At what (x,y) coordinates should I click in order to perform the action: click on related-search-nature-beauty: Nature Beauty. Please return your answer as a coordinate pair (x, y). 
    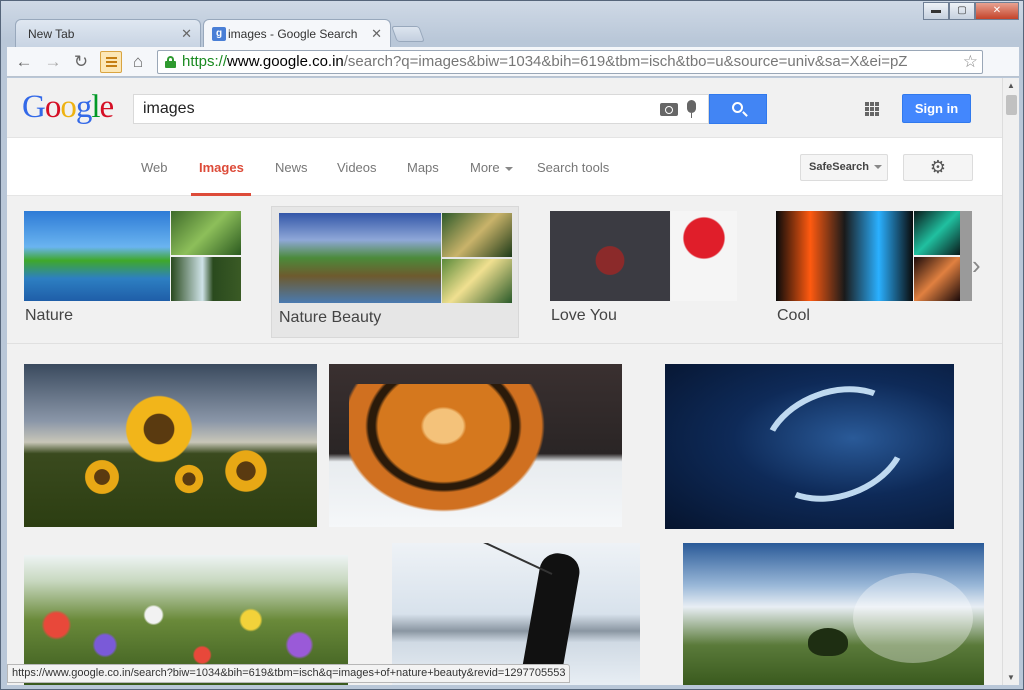
    Looking at the image, I should click on (395, 272).